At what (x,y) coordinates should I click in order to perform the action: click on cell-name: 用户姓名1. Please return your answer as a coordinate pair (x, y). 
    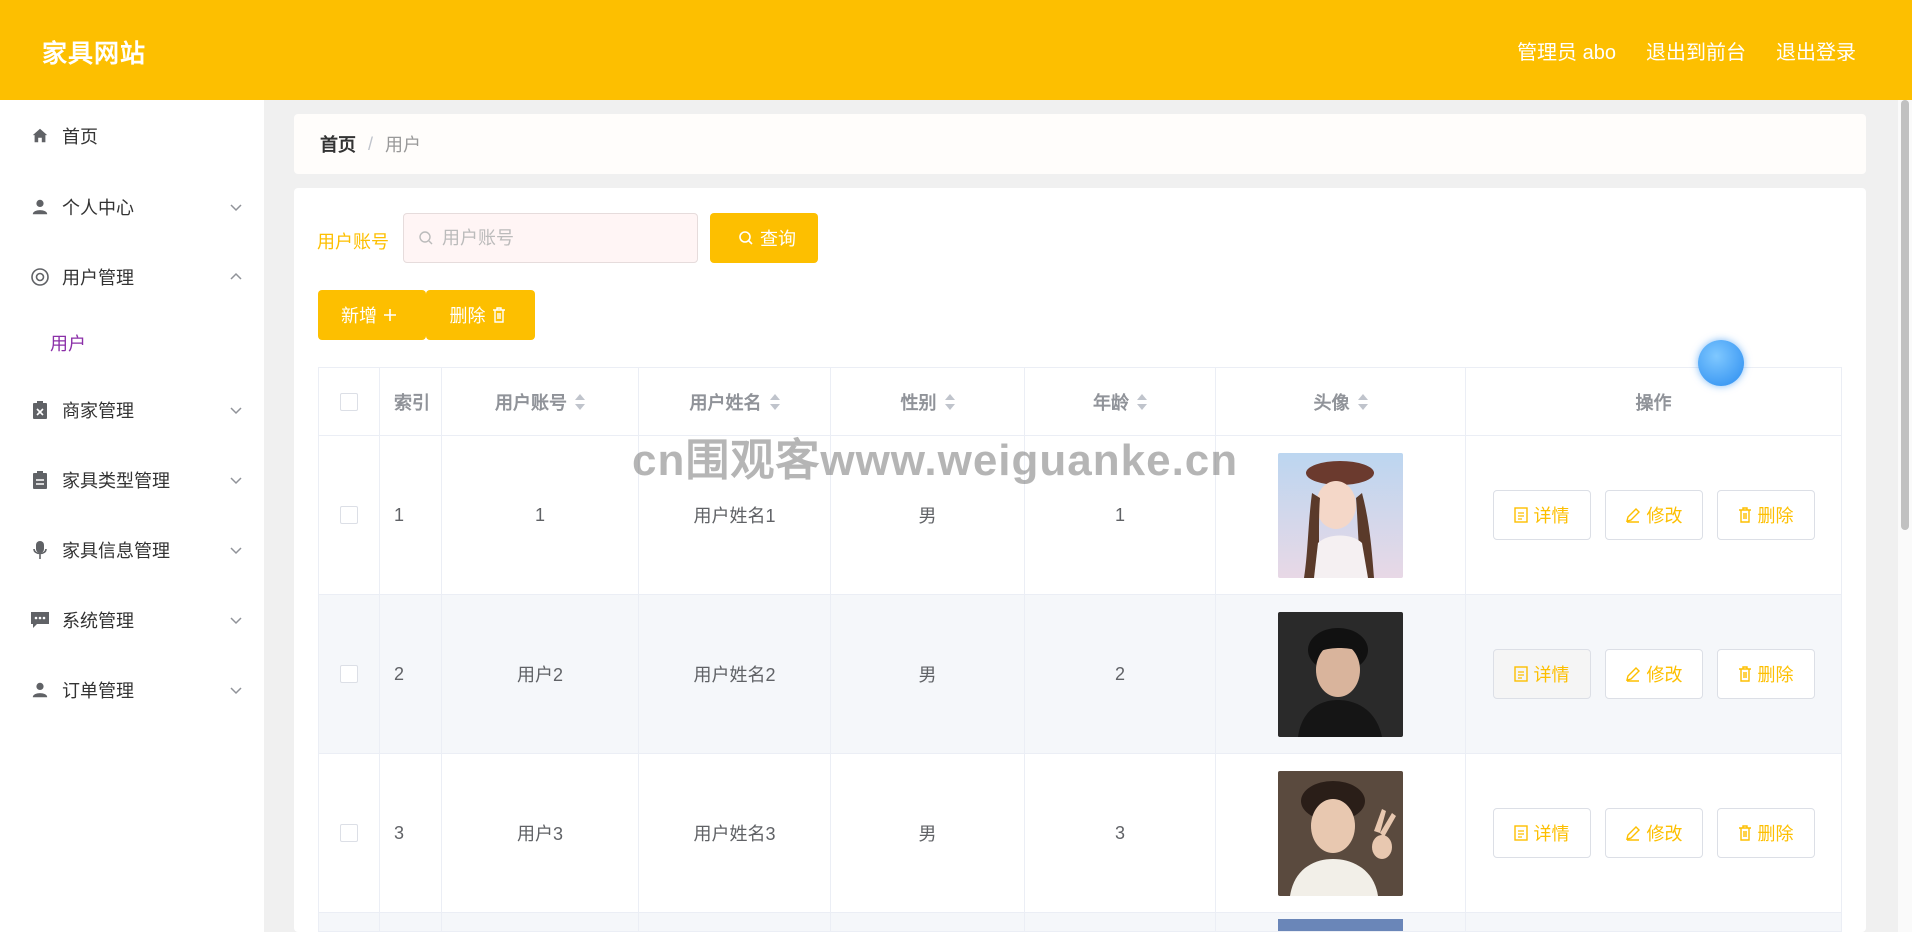
    Looking at the image, I should click on (735, 515).